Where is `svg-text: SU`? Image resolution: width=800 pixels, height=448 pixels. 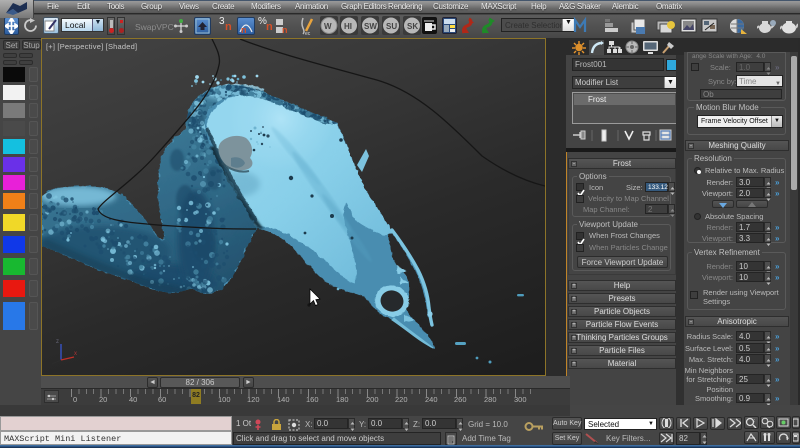
svg-text: SU is located at coordinates (391, 26).